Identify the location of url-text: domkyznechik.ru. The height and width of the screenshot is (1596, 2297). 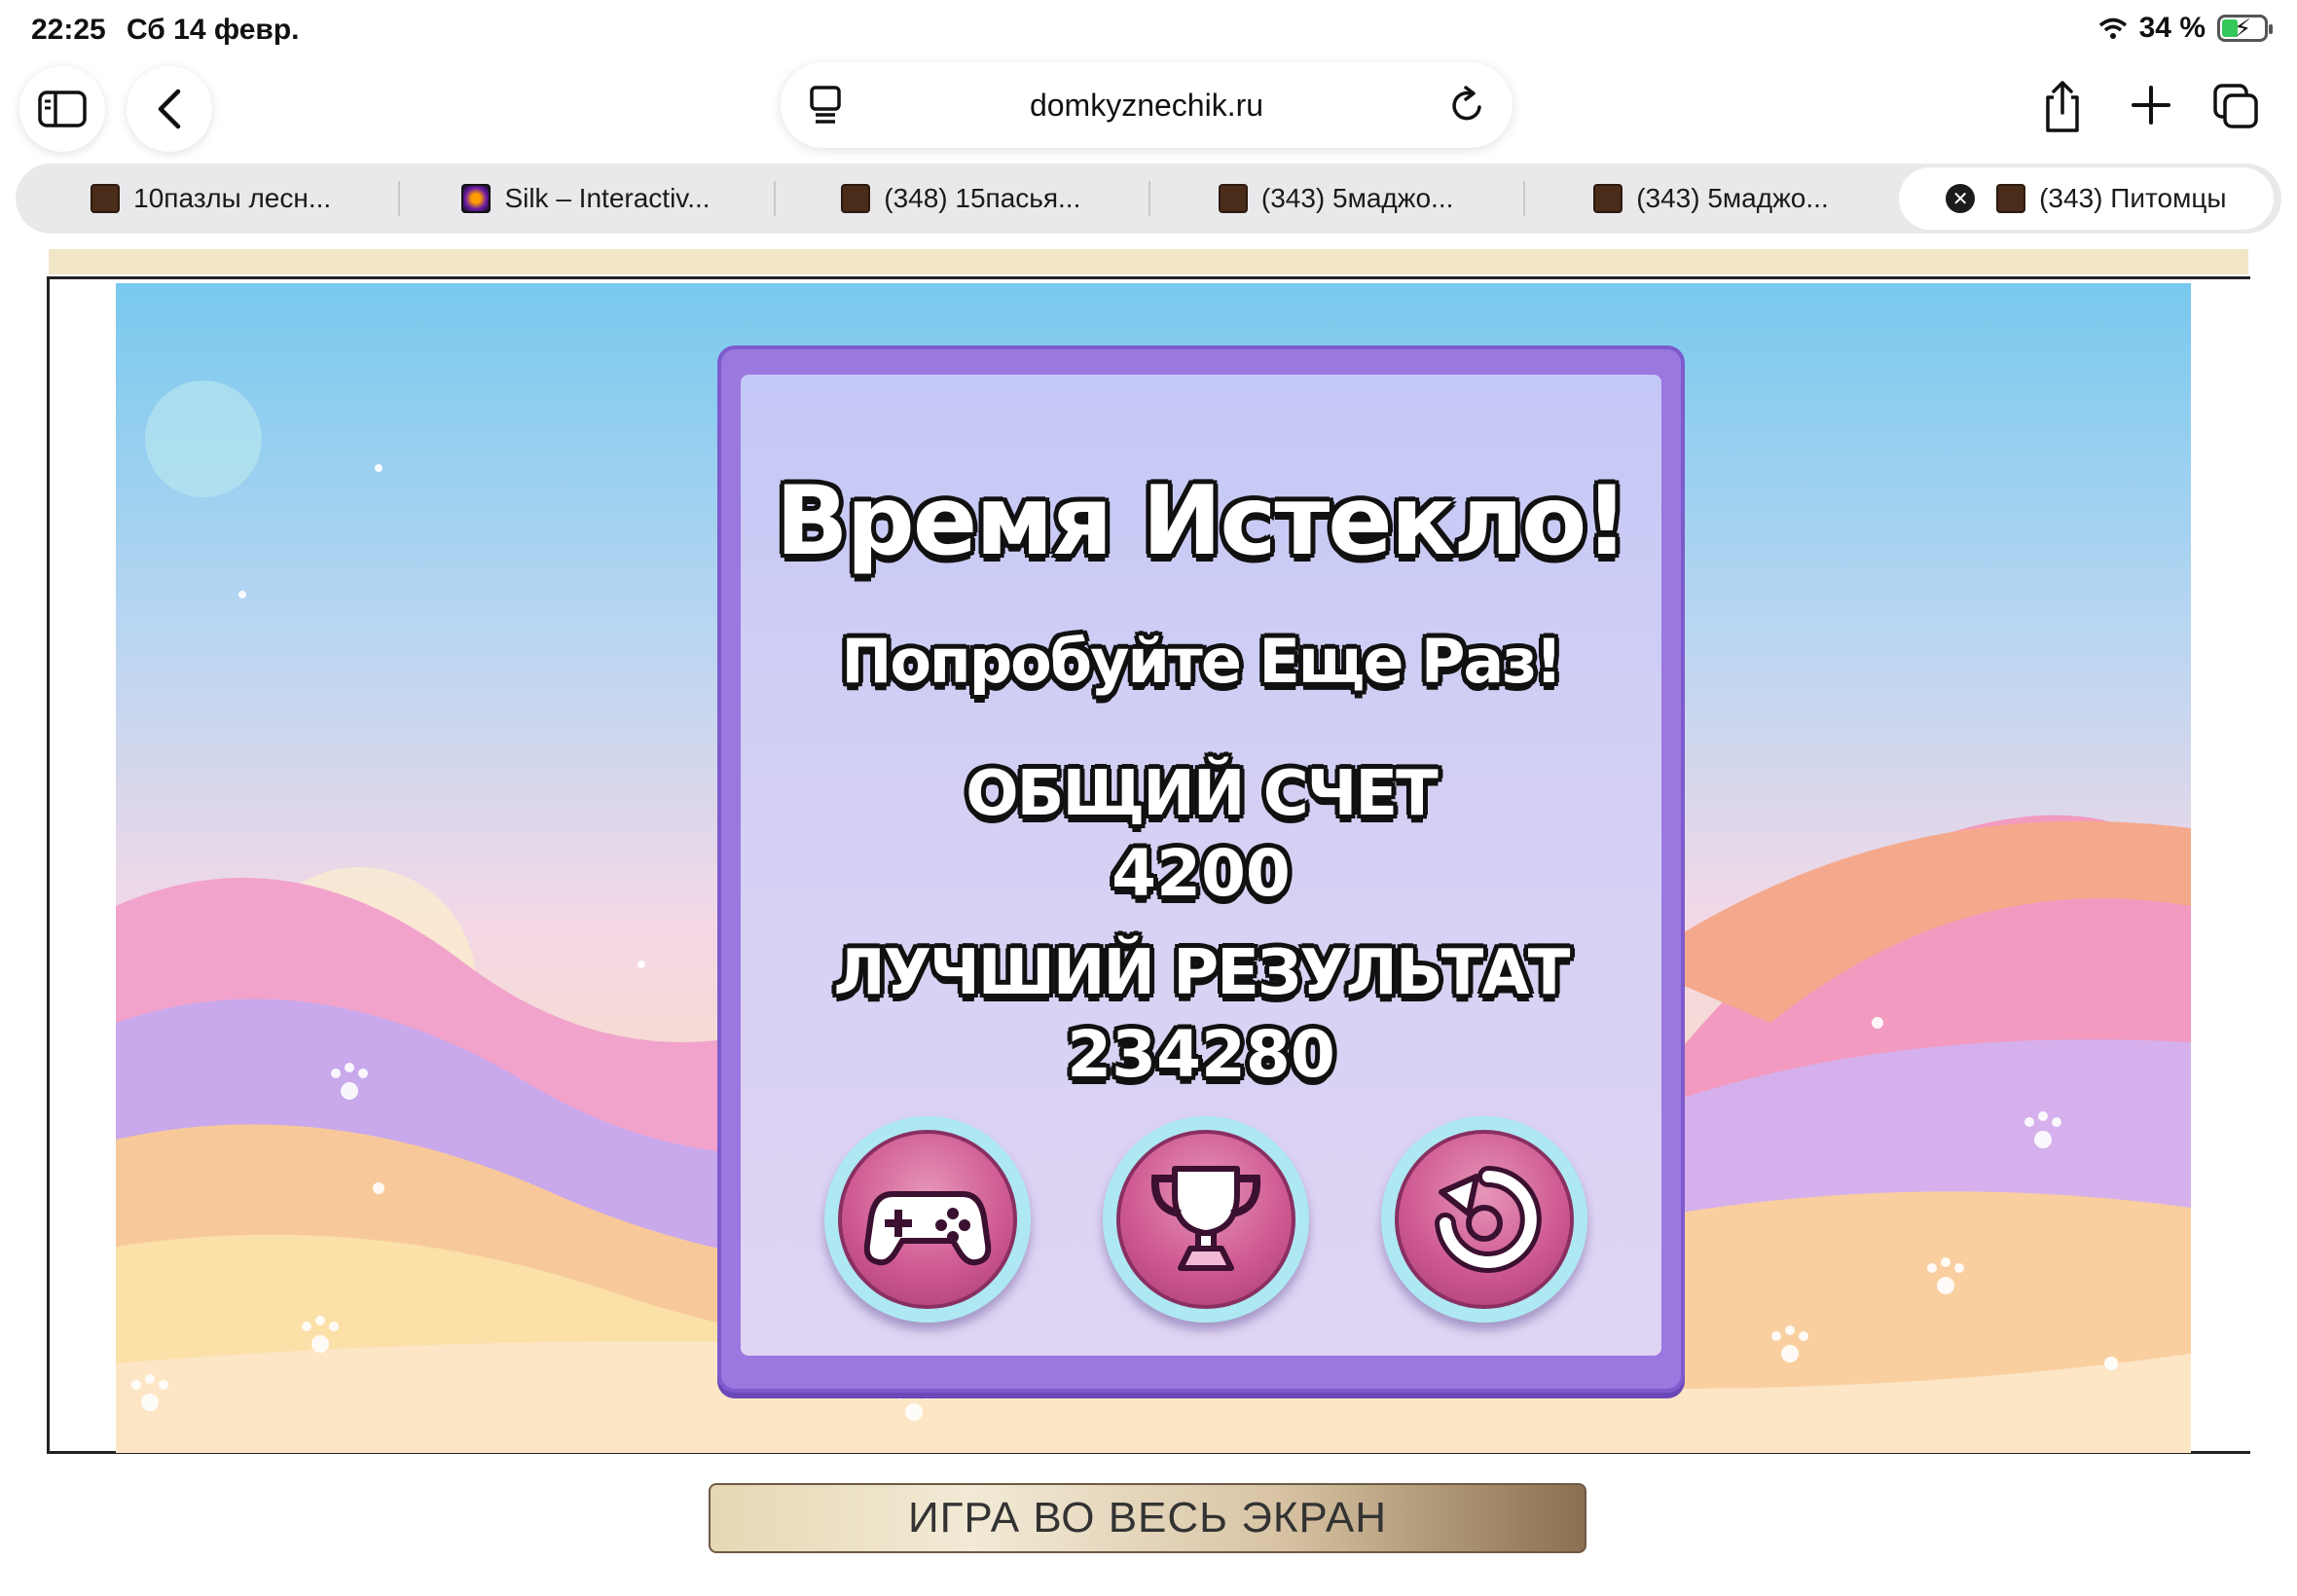
(1147, 106).